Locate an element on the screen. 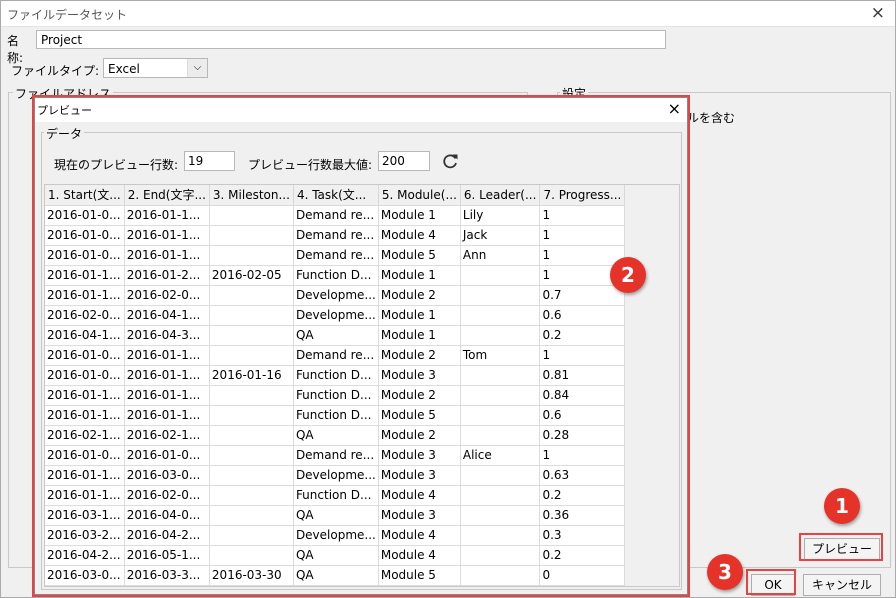 This screenshot has width=896, height=598. cancel-button: キャンセル is located at coordinates (842, 585).